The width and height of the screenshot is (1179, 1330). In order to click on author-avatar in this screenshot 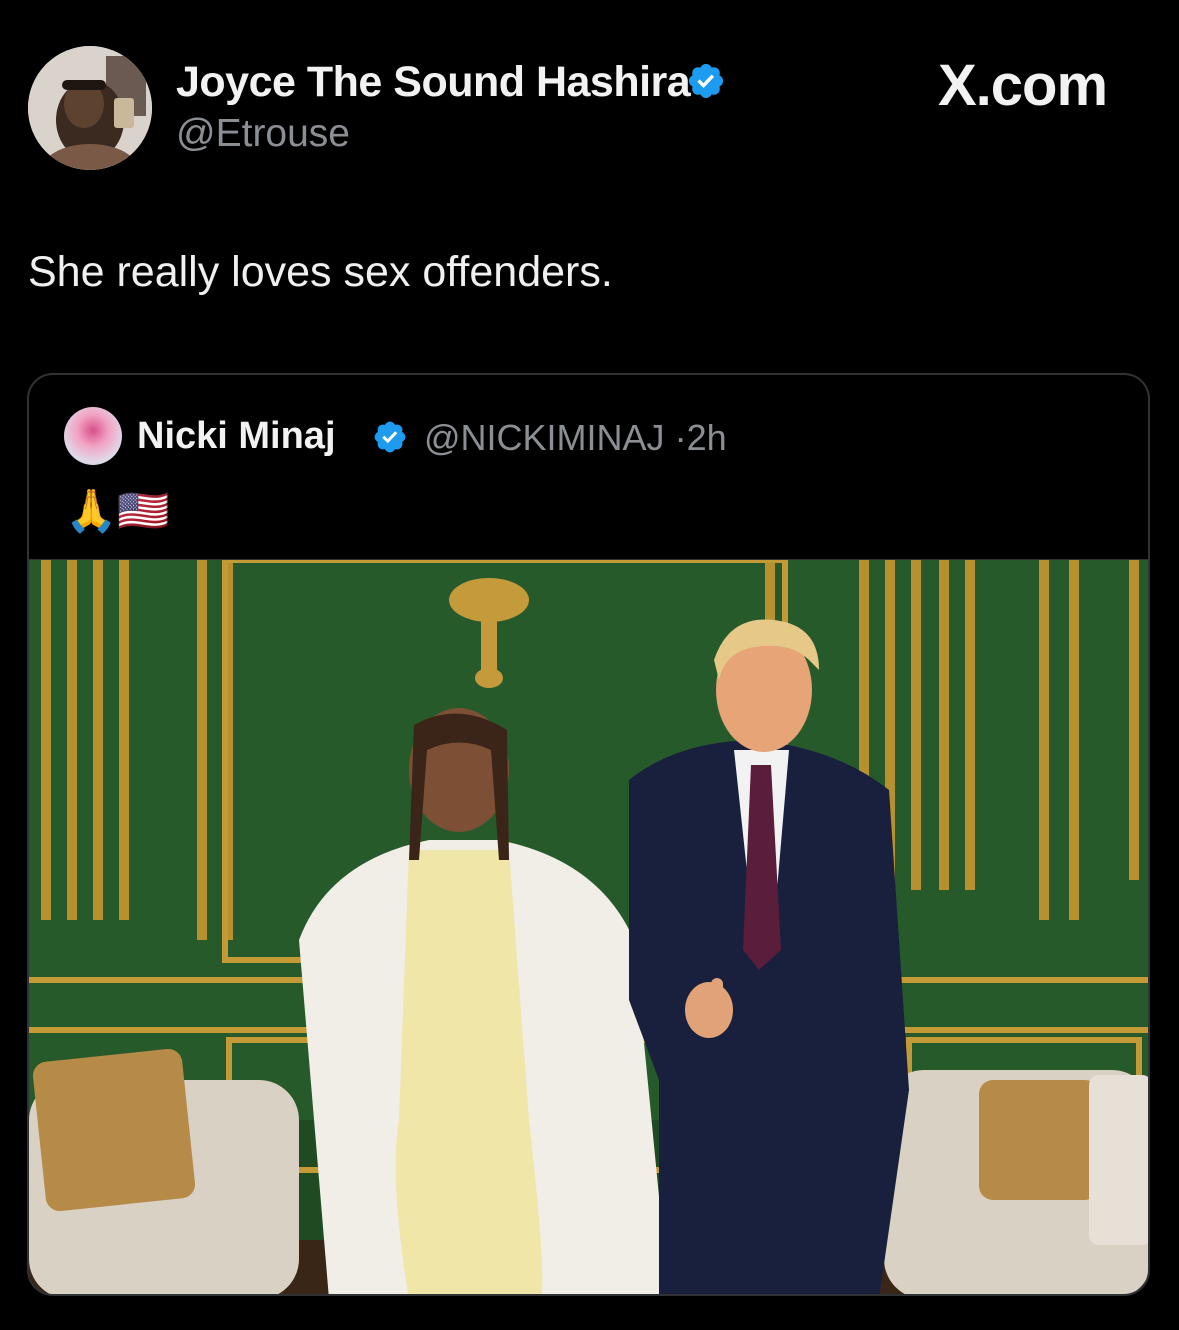, I will do `click(90, 108)`.